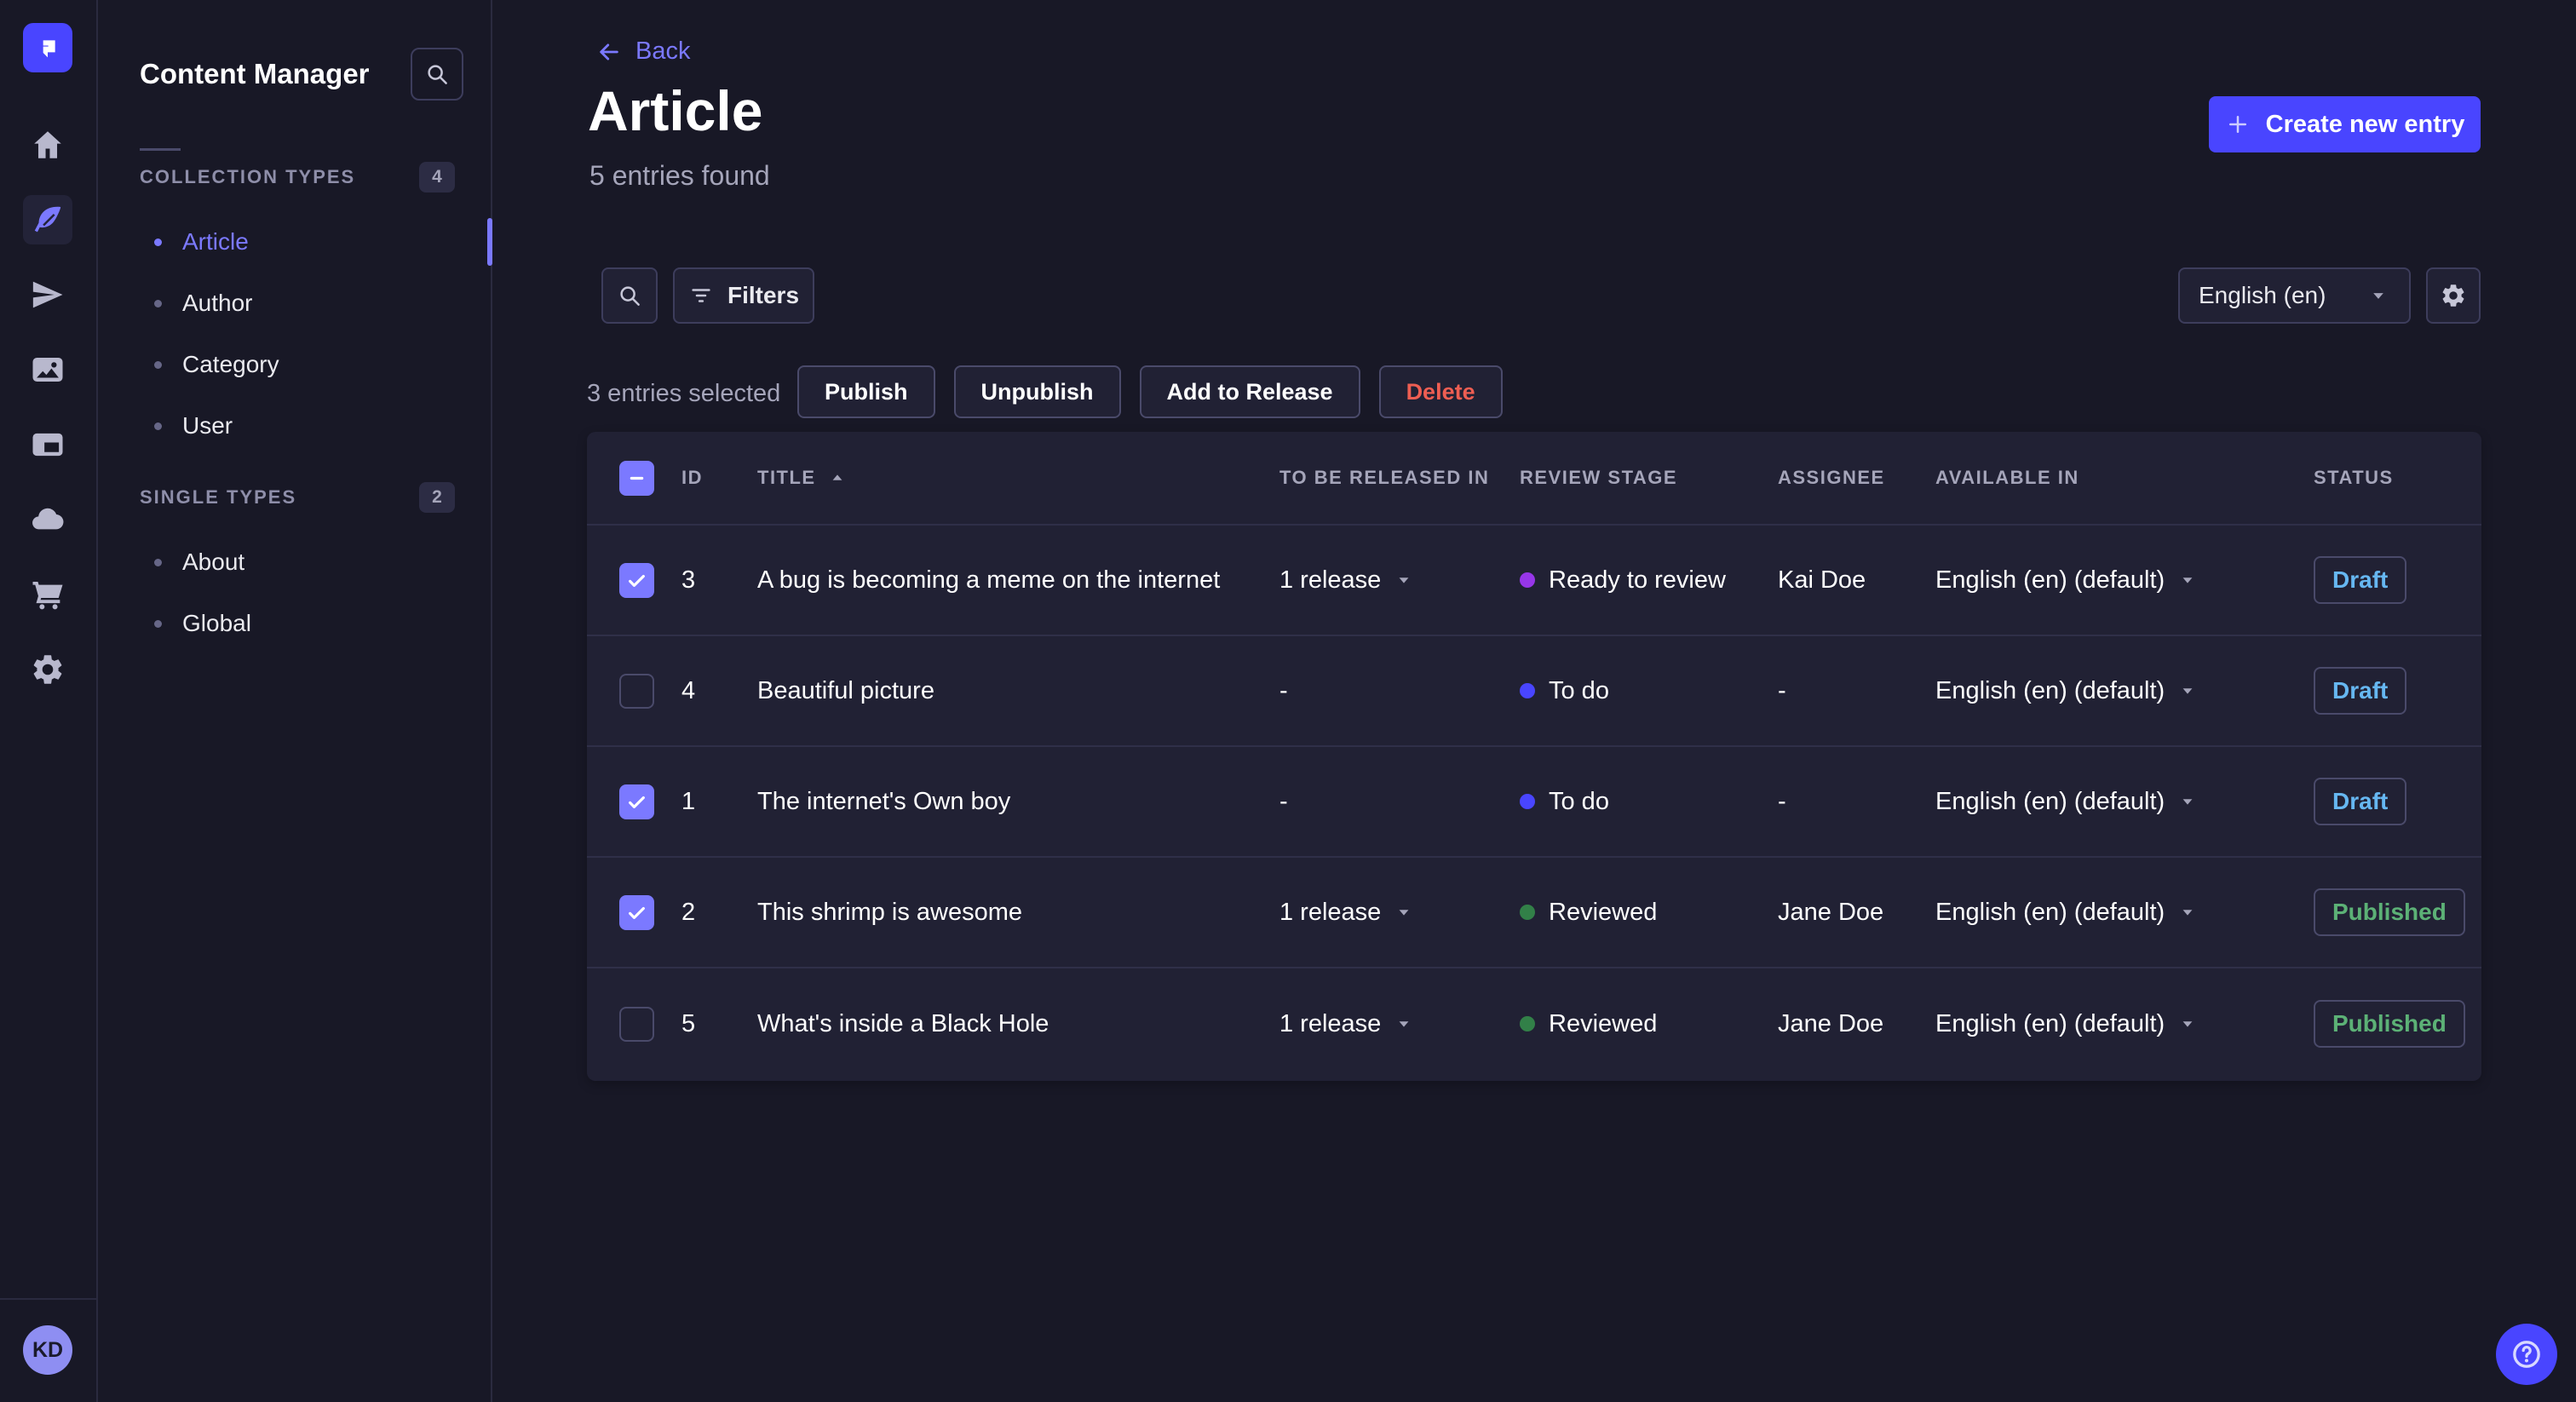  Describe the element at coordinates (158, 426) in the screenshot. I see `bullet-icon` at that location.